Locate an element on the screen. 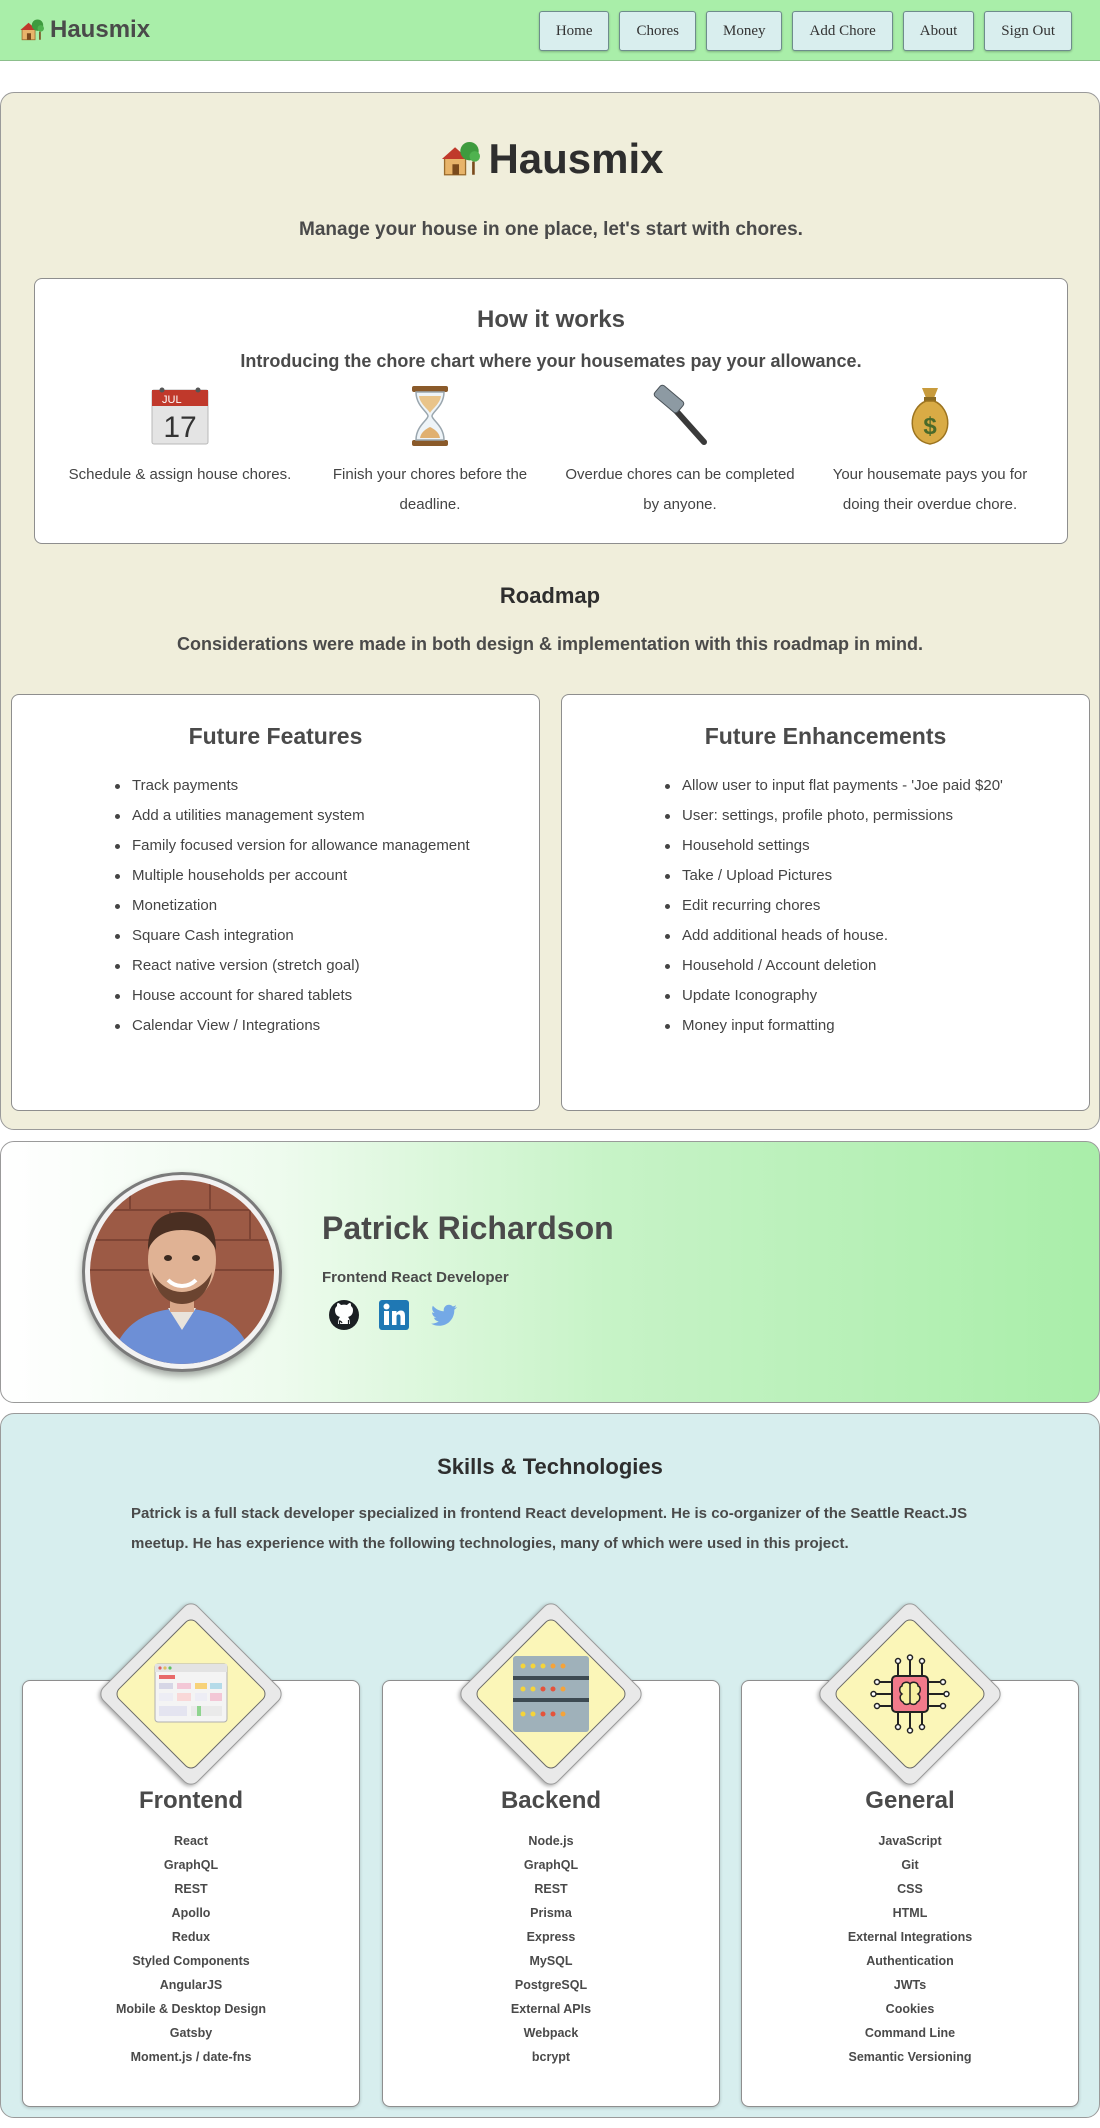 The width and height of the screenshot is (1100, 2128). browser-window-icon is located at coordinates (191, 1693).